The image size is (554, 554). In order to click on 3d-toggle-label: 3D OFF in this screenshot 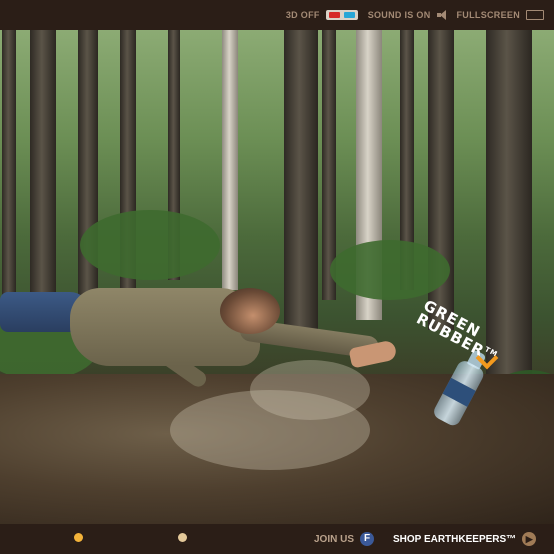, I will do `click(302, 15)`.